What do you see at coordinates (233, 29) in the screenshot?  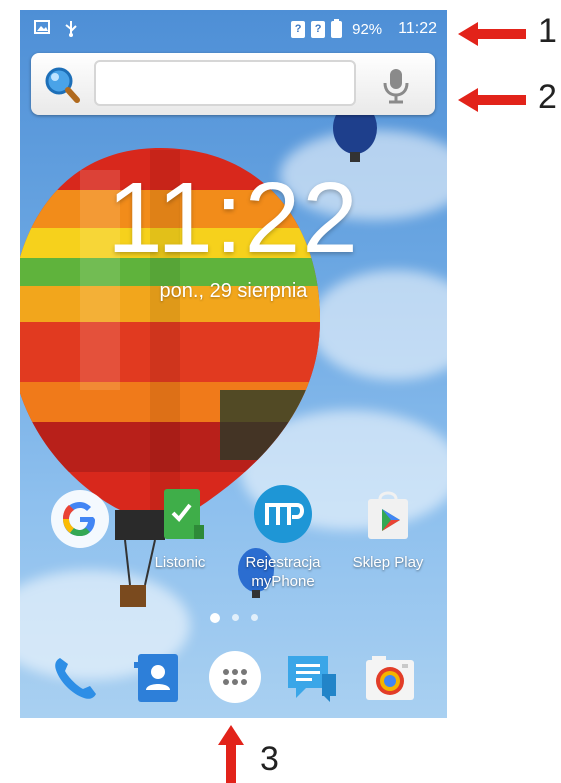 I see `status-bar: ? ? 92% 11:22` at bounding box center [233, 29].